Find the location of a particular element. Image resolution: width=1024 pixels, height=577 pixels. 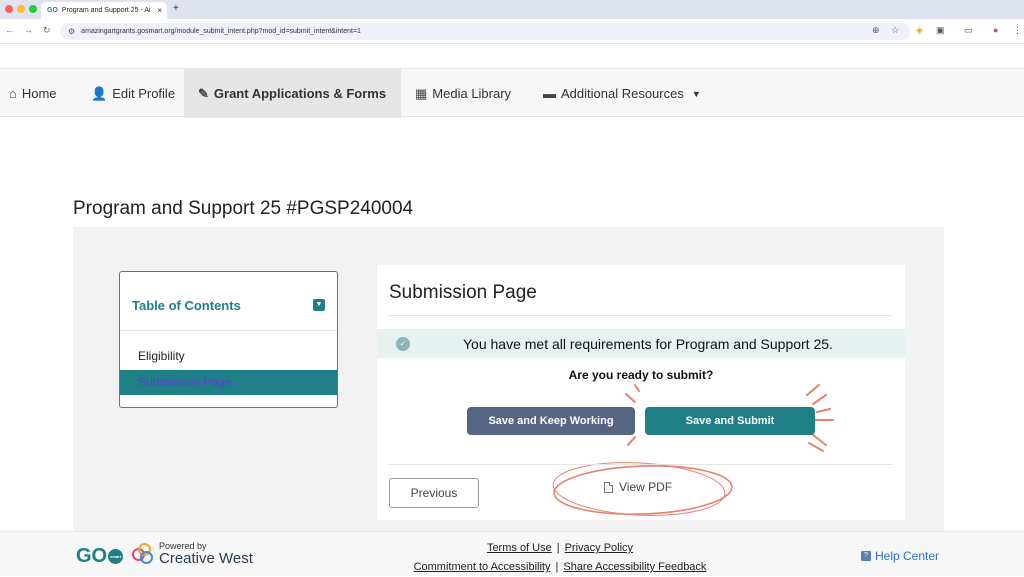

folder-icon: ▬ is located at coordinates (549, 93).